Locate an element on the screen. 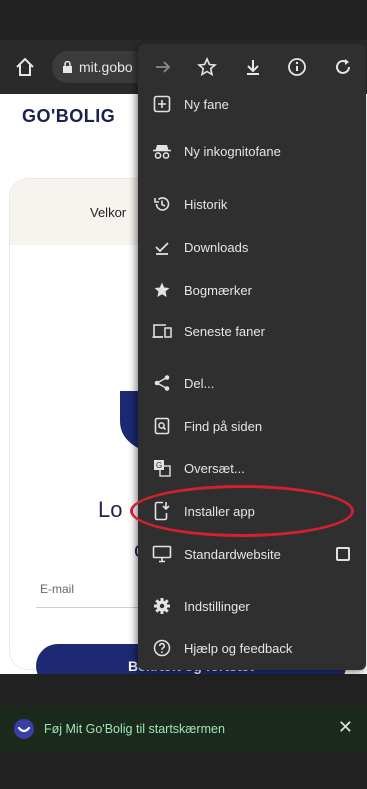 The height and width of the screenshot is (789, 367). banner-text: Føj Mit Go'Bolig til startskærmen is located at coordinates (134, 729).